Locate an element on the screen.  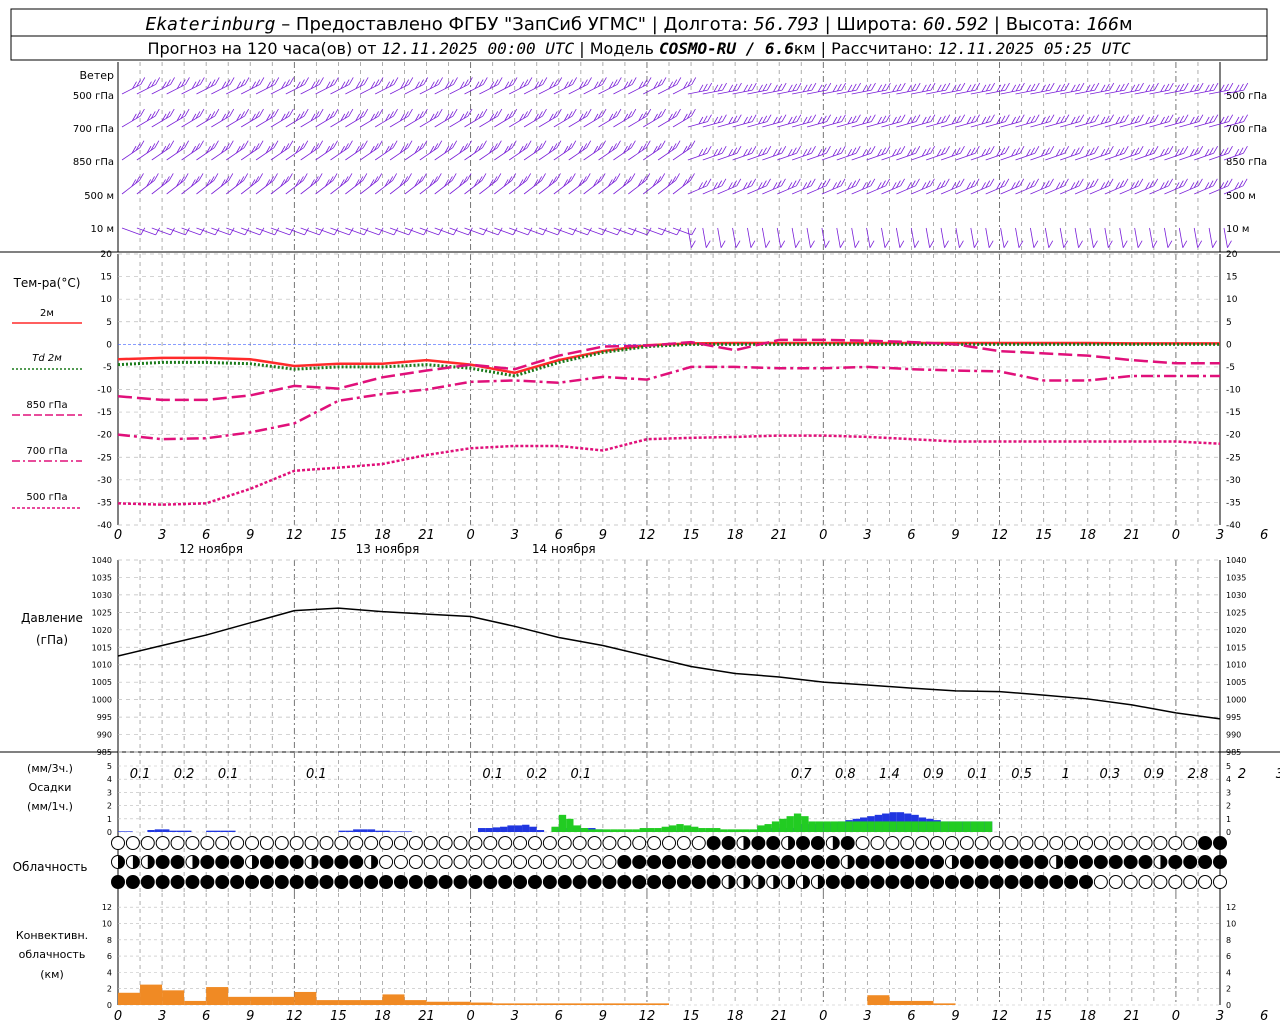
precip-y-tick-right: 4 is located at coordinates (1228, 779).